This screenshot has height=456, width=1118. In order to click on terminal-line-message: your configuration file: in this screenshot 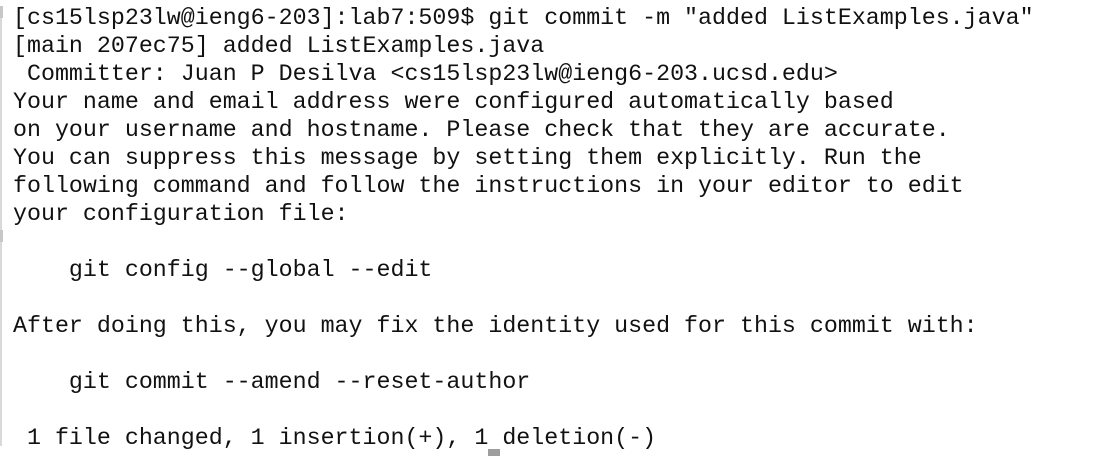, I will do `click(181, 214)`.